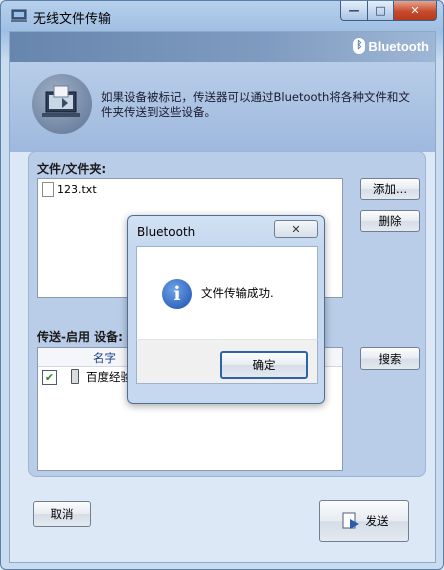 The image size is (444, 570). What do you see at coordinates (19, 15) in the screenshot?
I see `app-icon` at bounding box center [19, 15].